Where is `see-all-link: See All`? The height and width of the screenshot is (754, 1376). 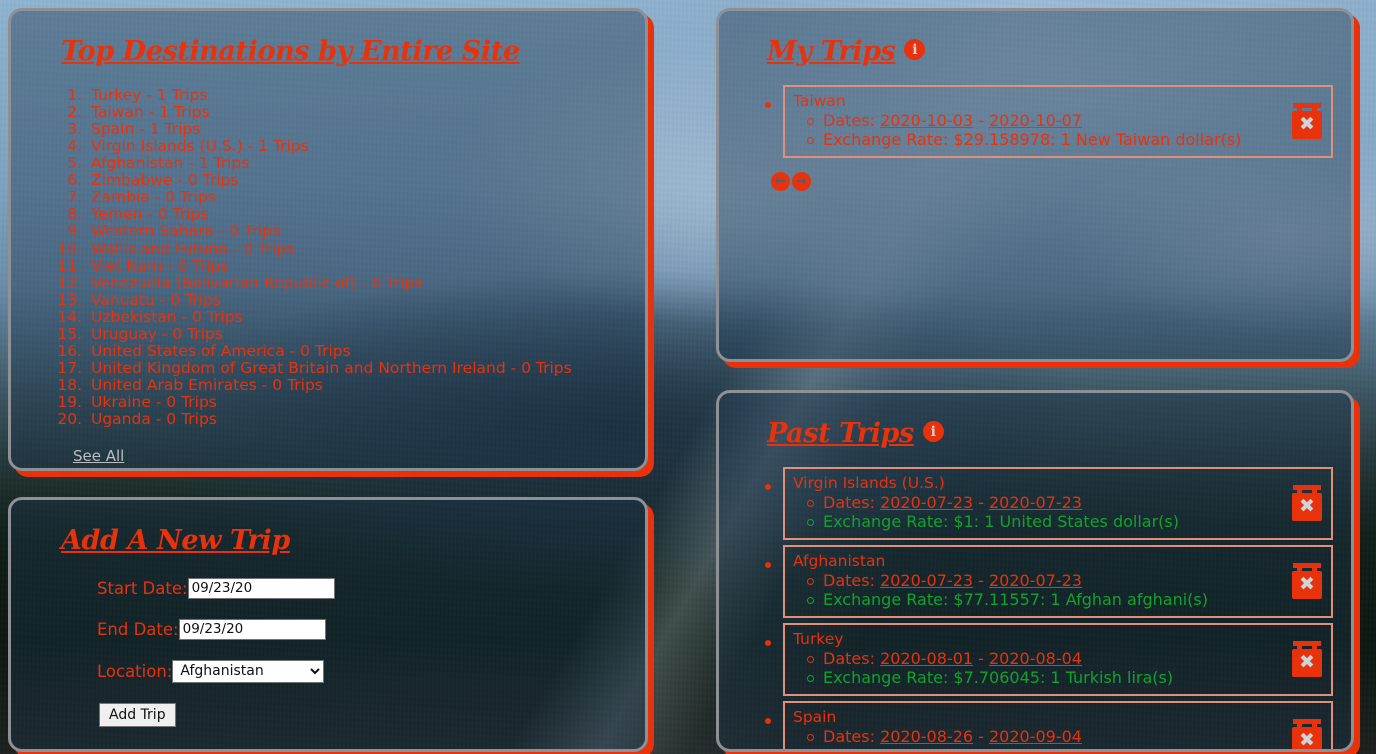 see-all-link: See All is located at coordinates (98, 456).